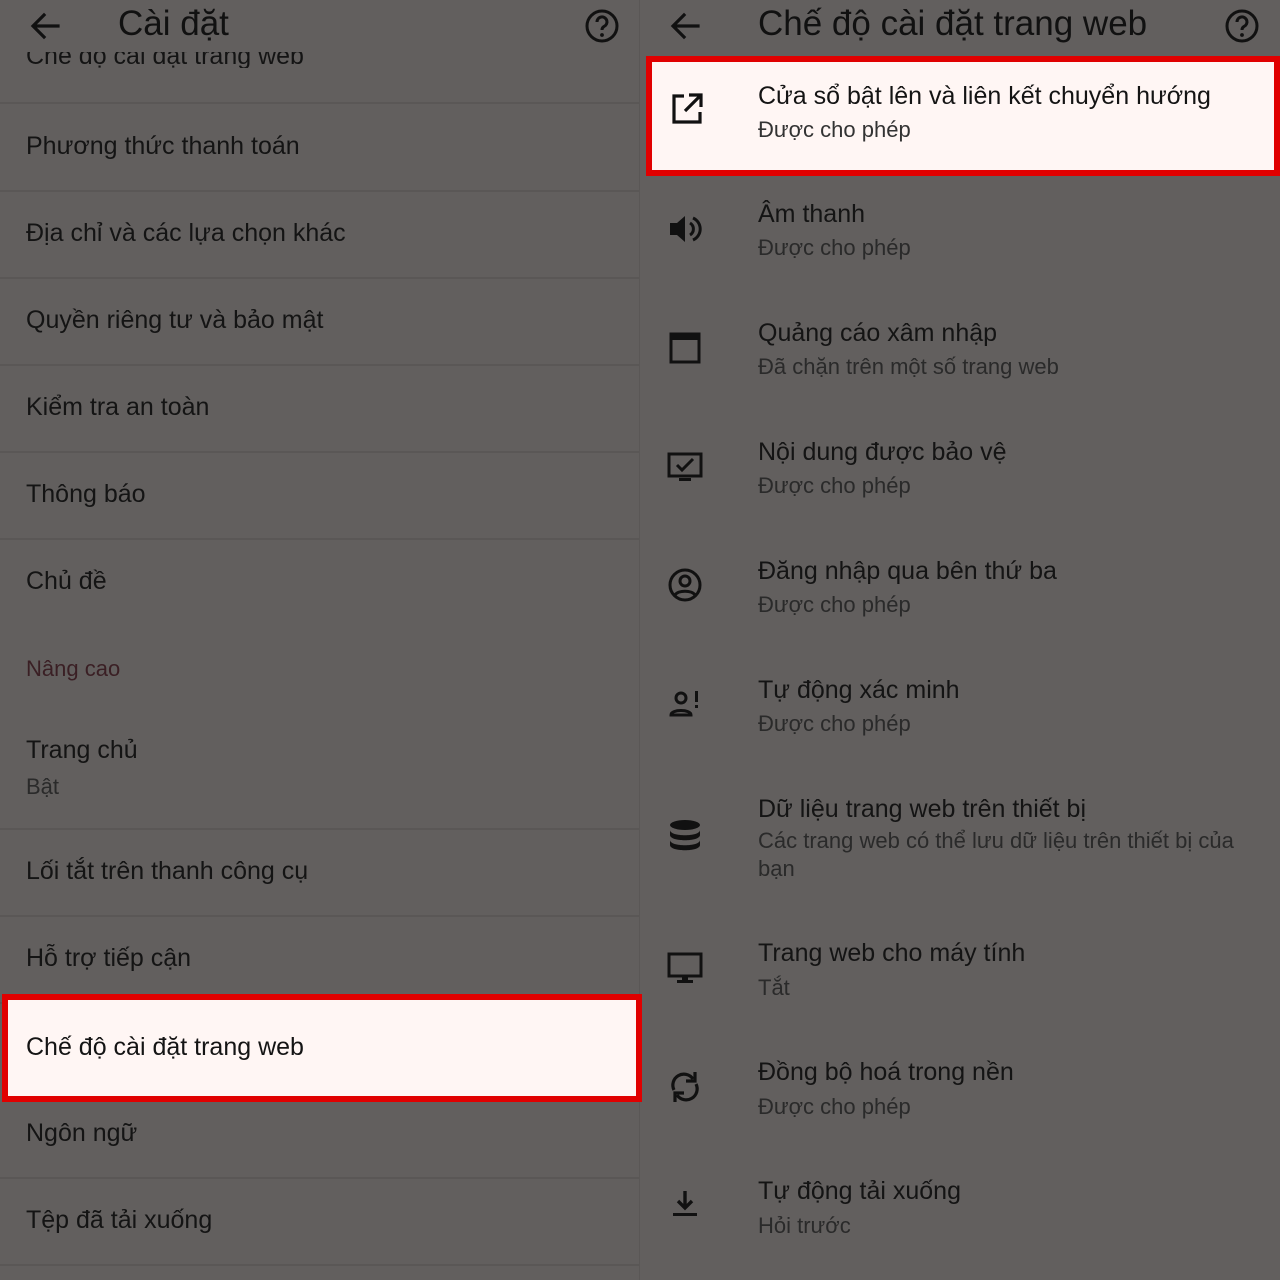 The width and height of the screenshot is (1280, 1280). I want to click on site-setting-protected-content: Nội dung được bảo vệ Được cho phép, so click(960, 469).